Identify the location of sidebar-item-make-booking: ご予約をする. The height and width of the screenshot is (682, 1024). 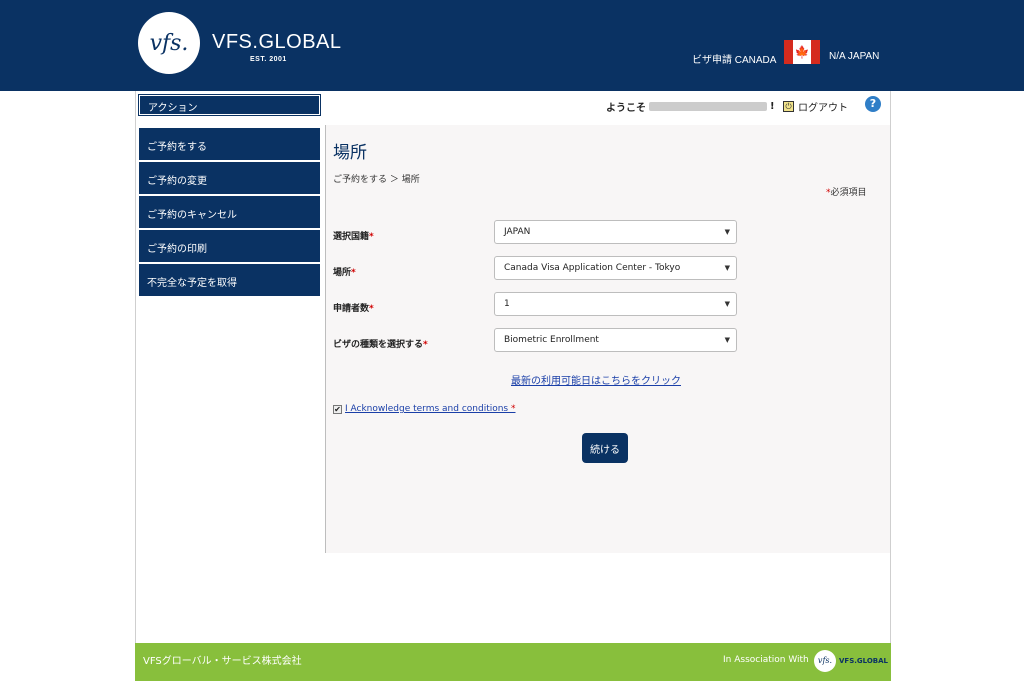
(229, 144).